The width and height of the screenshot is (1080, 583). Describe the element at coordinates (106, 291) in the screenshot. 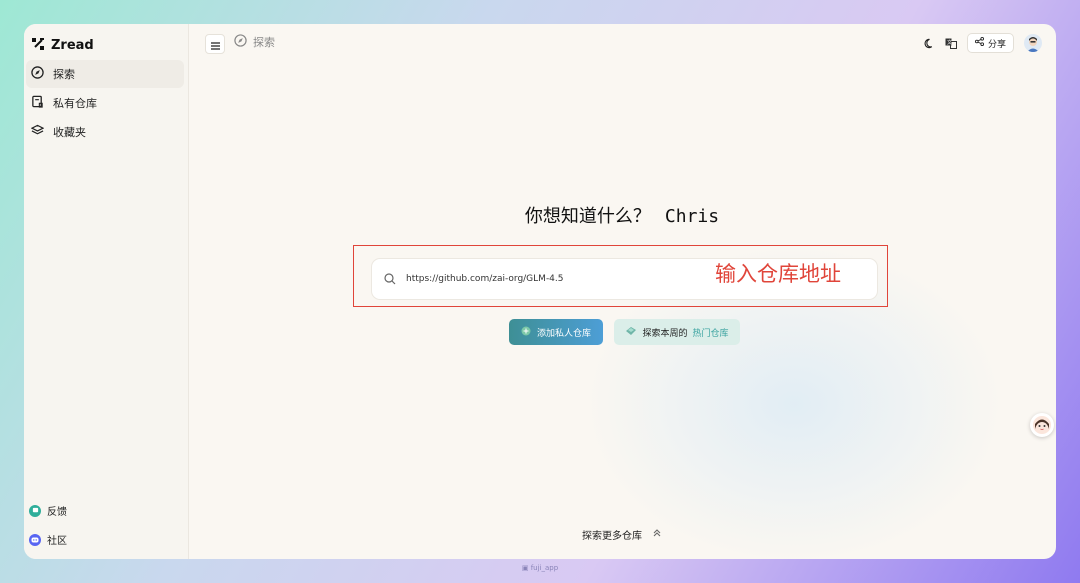

I see `sidebar: Zread 探索 私有仓库 收藏夹 反馈 社区` at that location.